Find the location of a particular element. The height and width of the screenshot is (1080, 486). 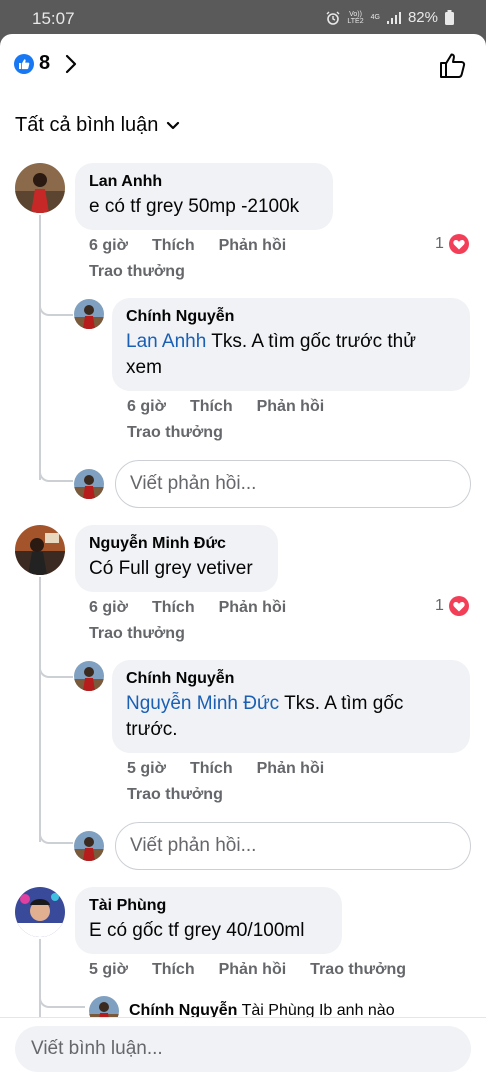

chevron-down-icon is located at coordinates (173, 125).